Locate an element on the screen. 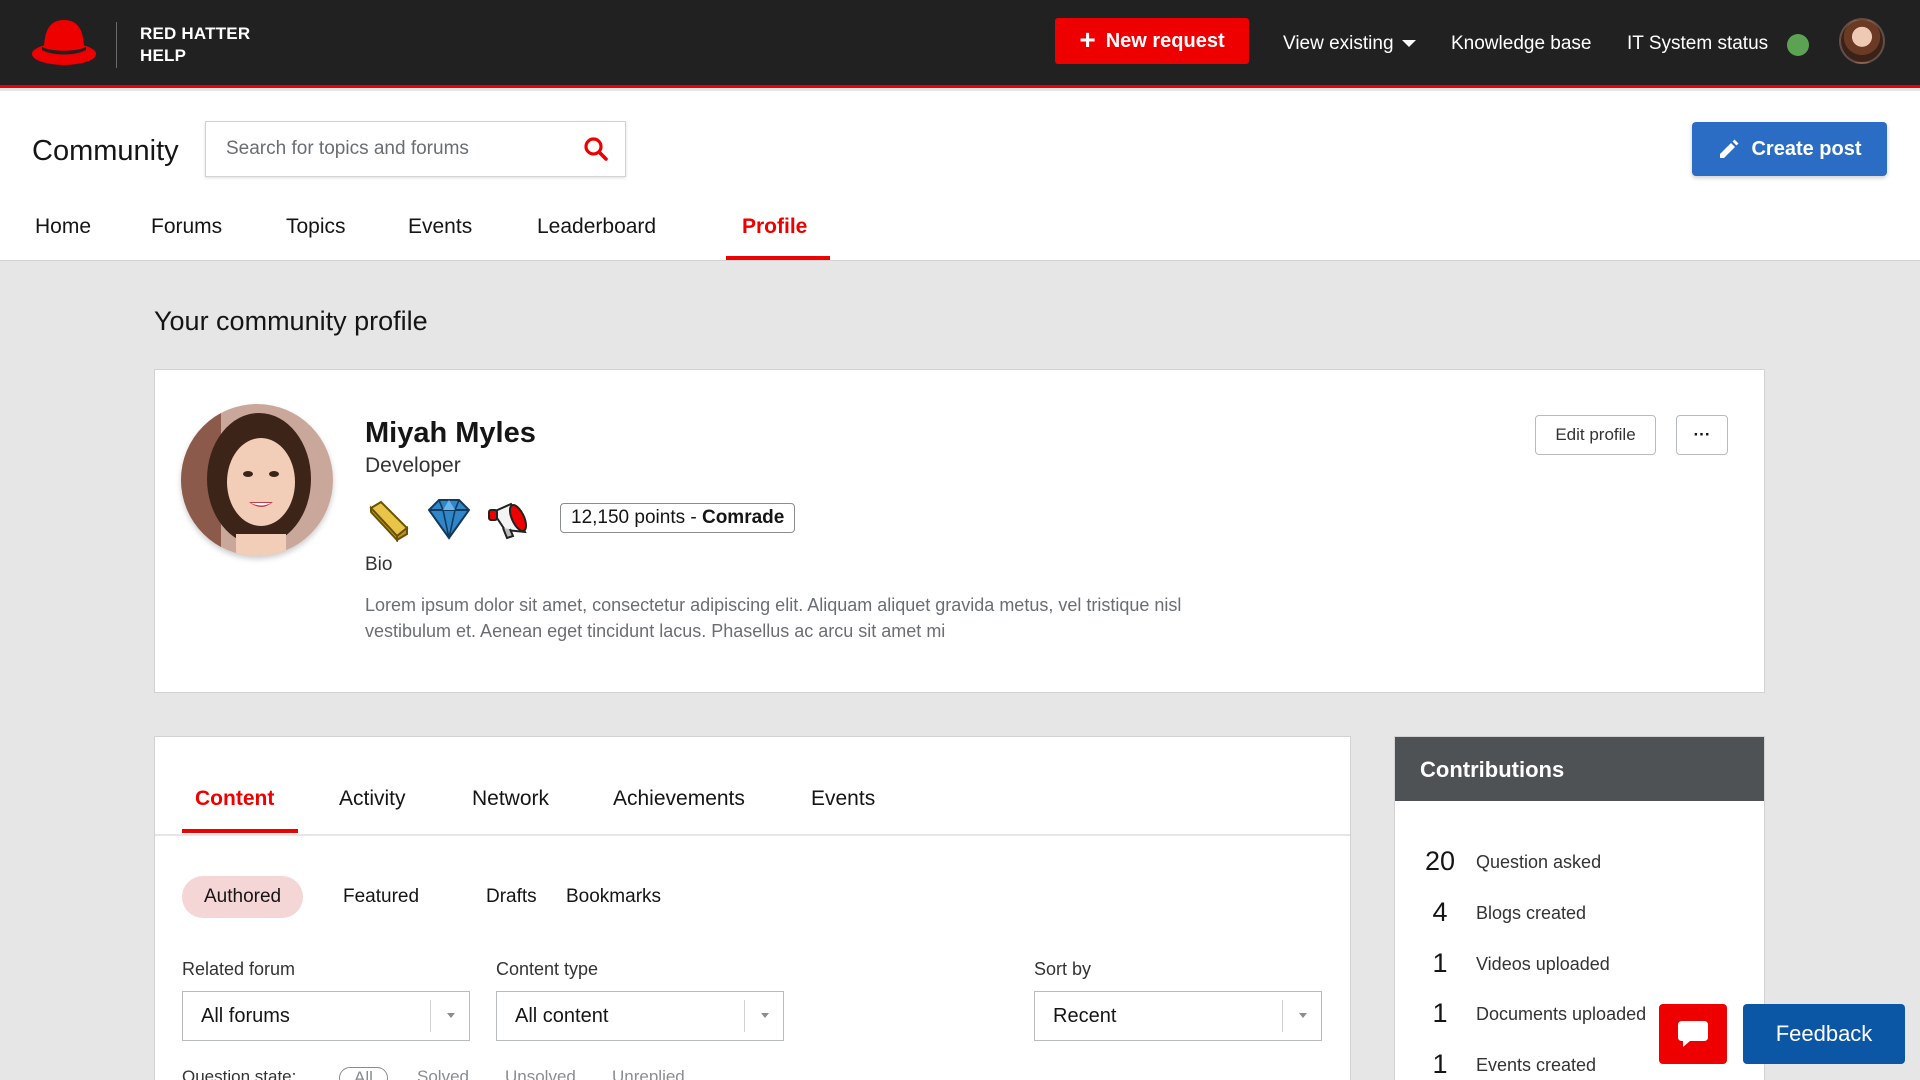 The image size is (1920, 1080). sort-by-label: Sort by is located at coordinates (1063, 969).